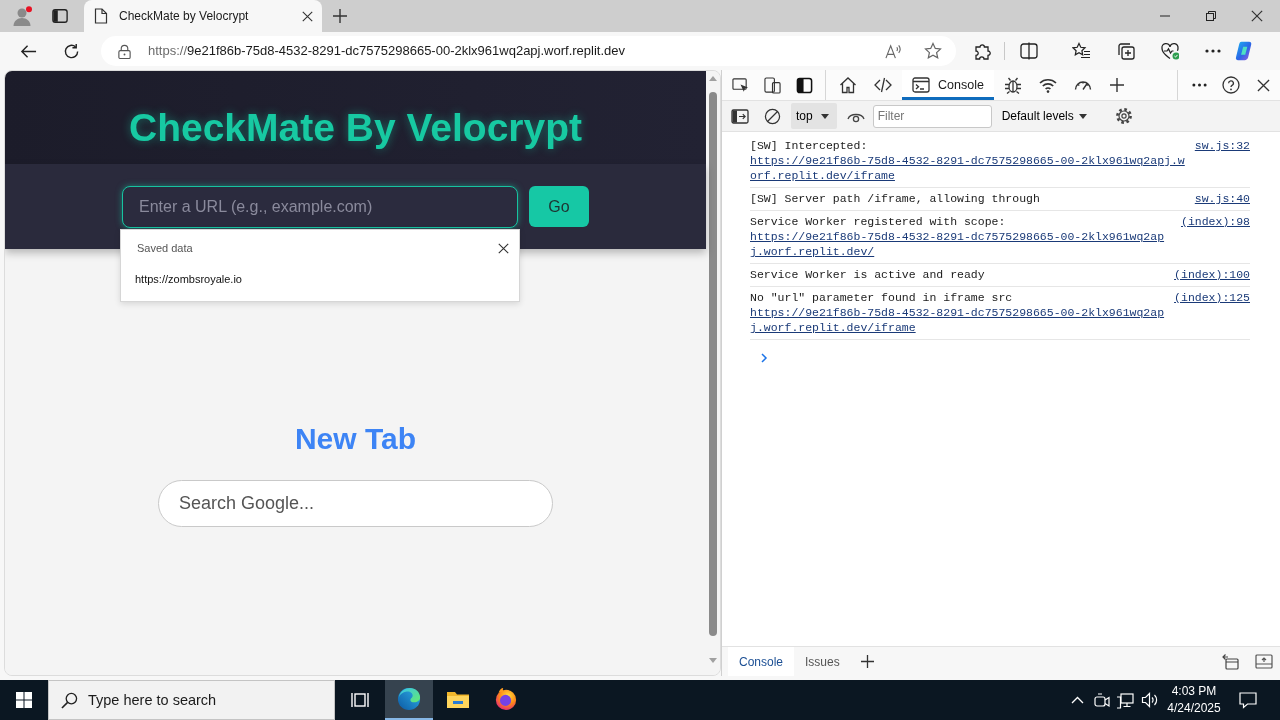 The image size is (1280, 720). Describe the element at coordinates (740, 116) in the screenshot. I see `sidebar-icon` at that location.